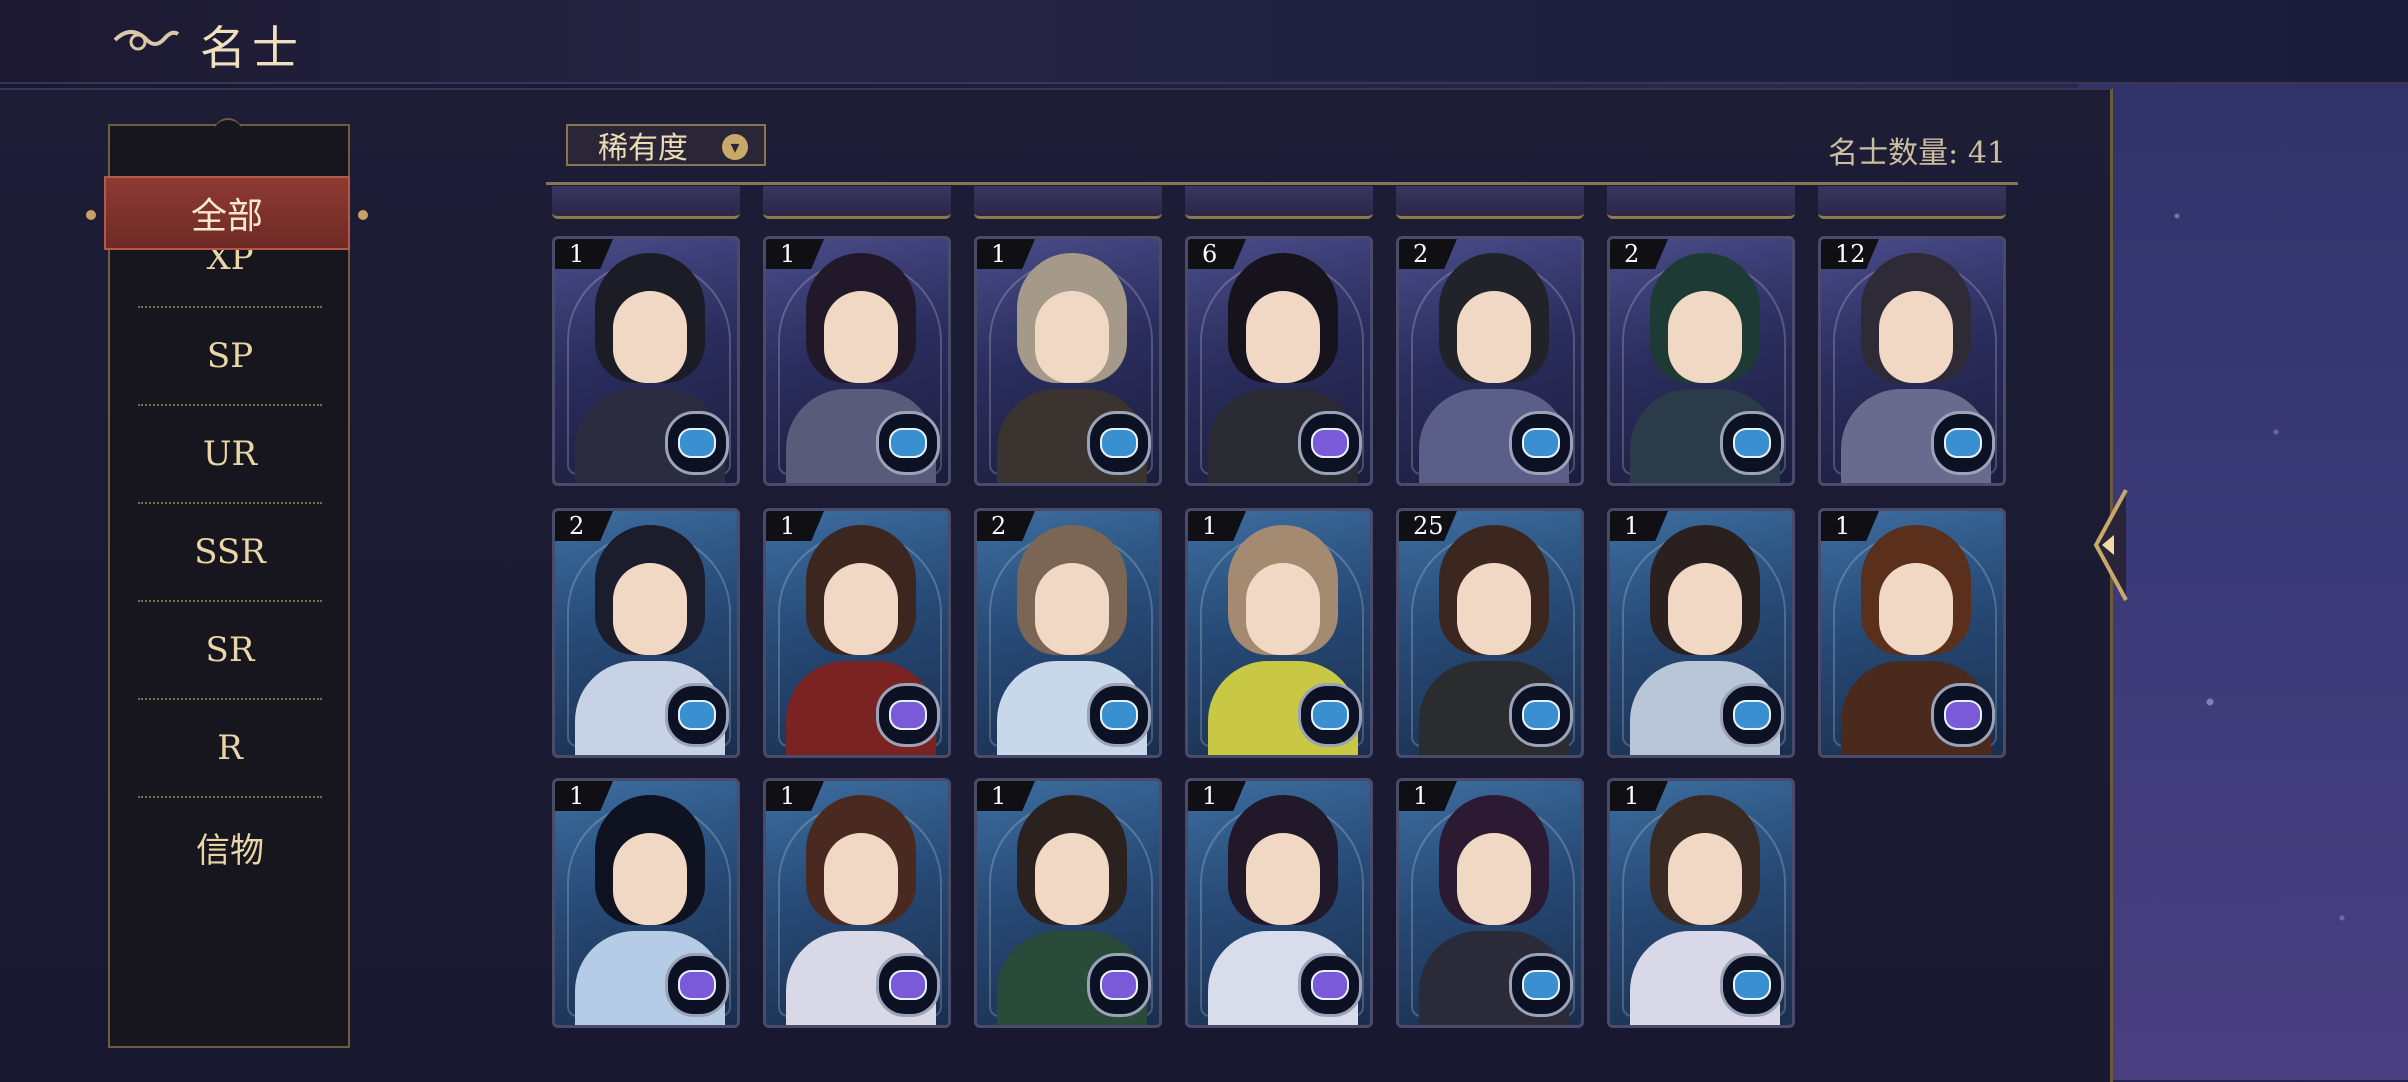 The image size is (2408, 1082). What do you see at coordinates (643, 148) in the screenshot?
I see `filter-label: 稀有度` at bounding box center [643, 148].